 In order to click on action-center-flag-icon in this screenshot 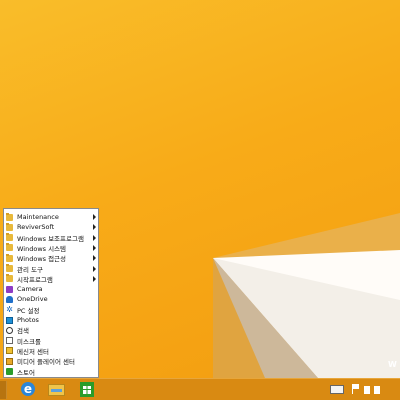, I will do `click(355, 389)`.